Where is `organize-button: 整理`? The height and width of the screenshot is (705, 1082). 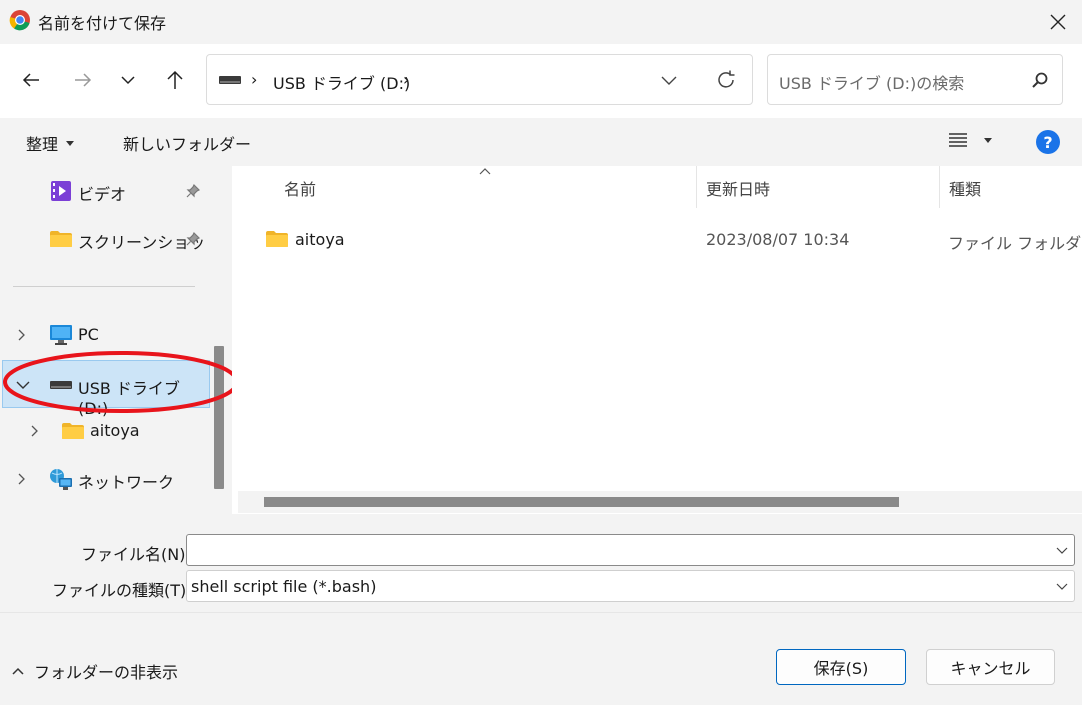 organize-button: 整理 is located at coordinates (50, 143).